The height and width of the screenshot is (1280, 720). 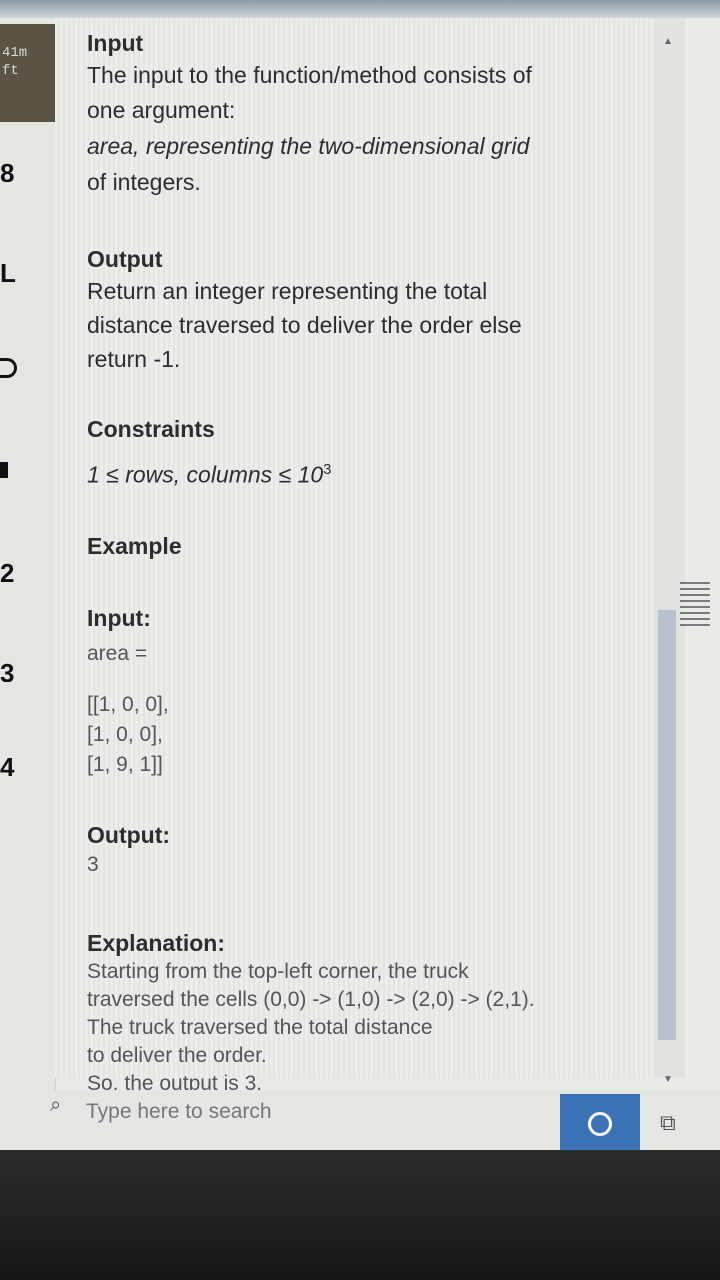 I want to click on search-icon: ⌕, so click(x=55, y=1105).